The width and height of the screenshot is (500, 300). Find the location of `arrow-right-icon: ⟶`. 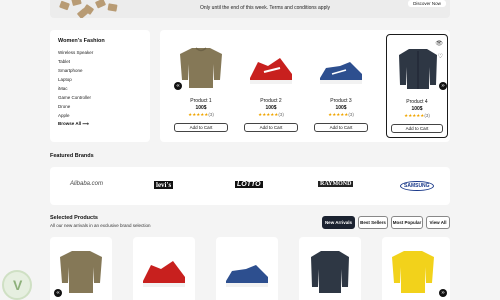

arrow-right-icon: ⟶ is located at coordinates (85, 123).